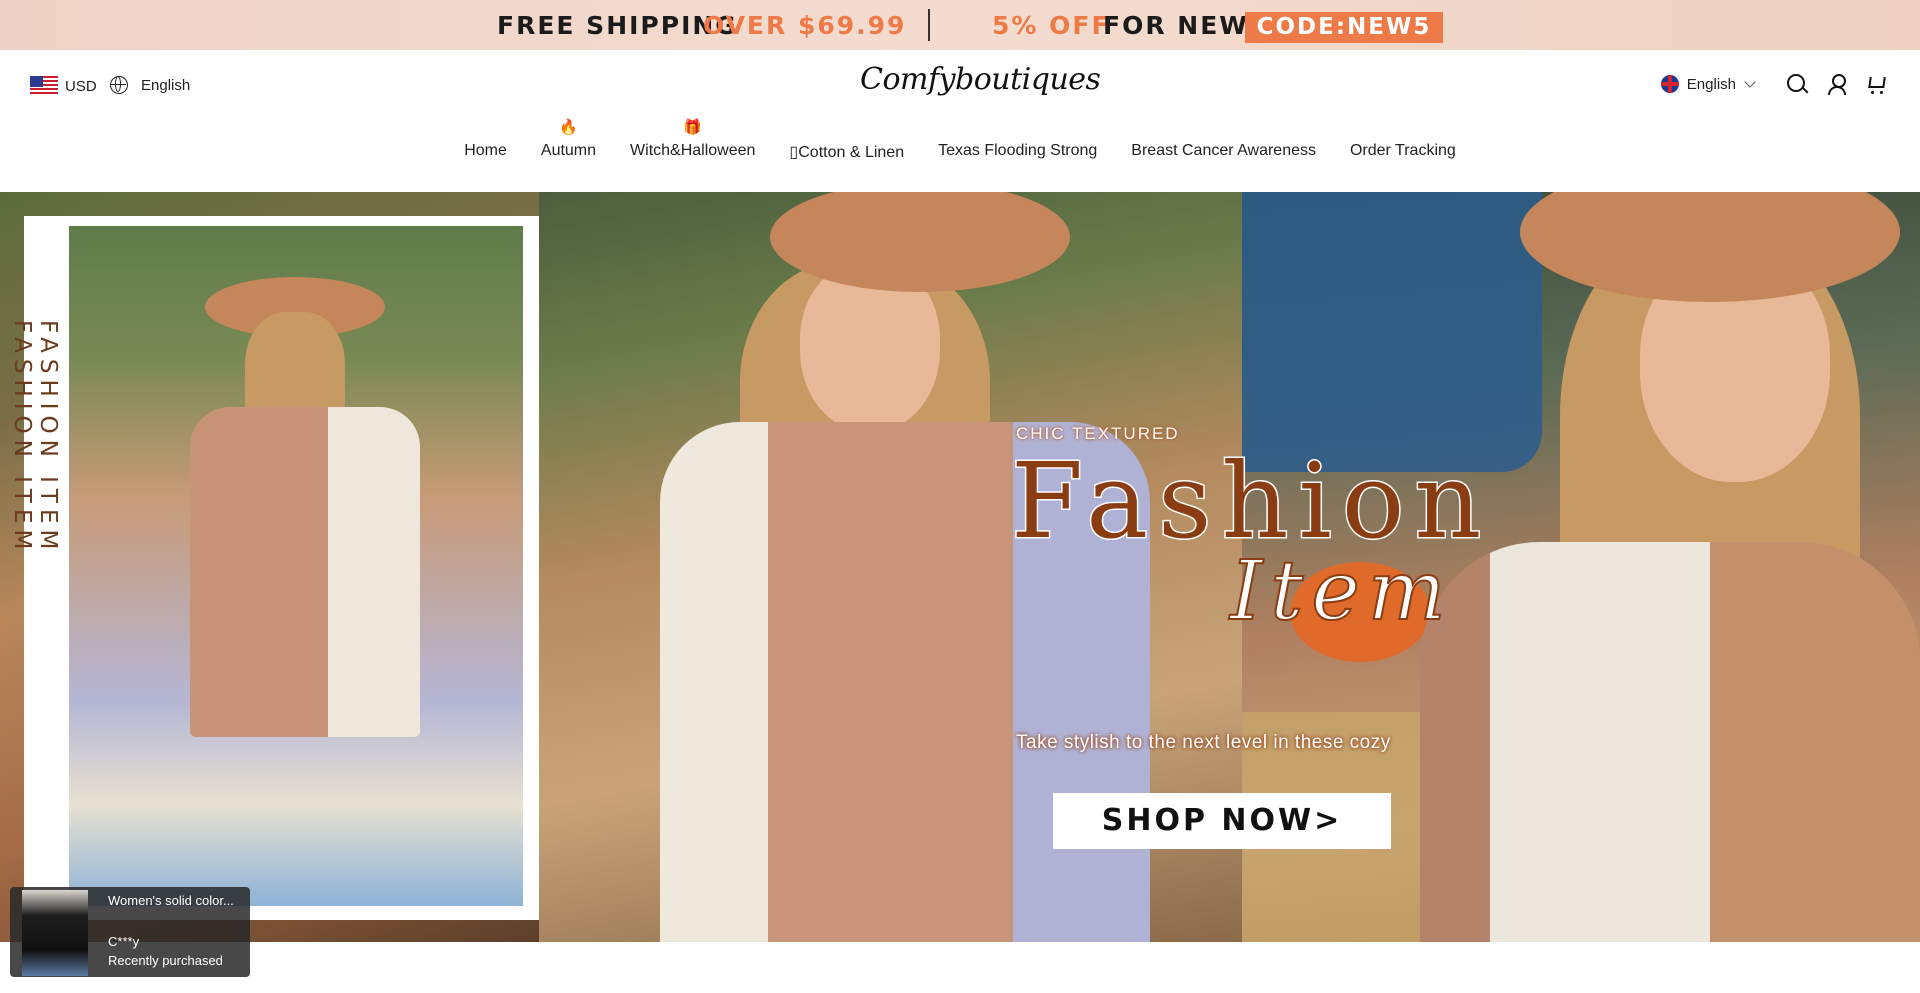  What do you see at coordinates (1877, 84) in the screenshot?
I see `cart-icon` at bounding box center [1877, 84].